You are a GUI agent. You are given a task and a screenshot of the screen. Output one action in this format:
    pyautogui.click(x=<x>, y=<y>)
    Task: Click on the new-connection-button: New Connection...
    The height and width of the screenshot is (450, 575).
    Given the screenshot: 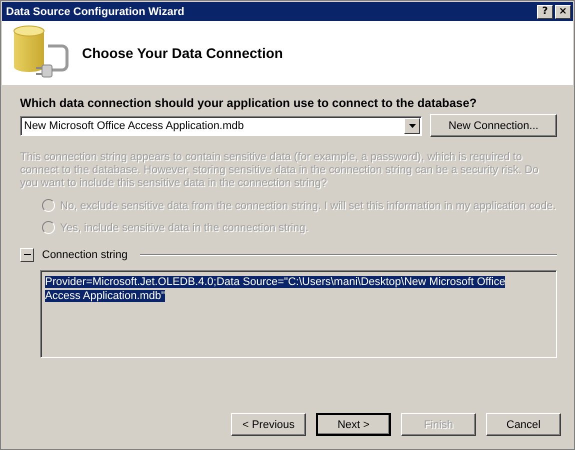 What is the action you would take?
    pyautogui.click(x=493, y=125)
    